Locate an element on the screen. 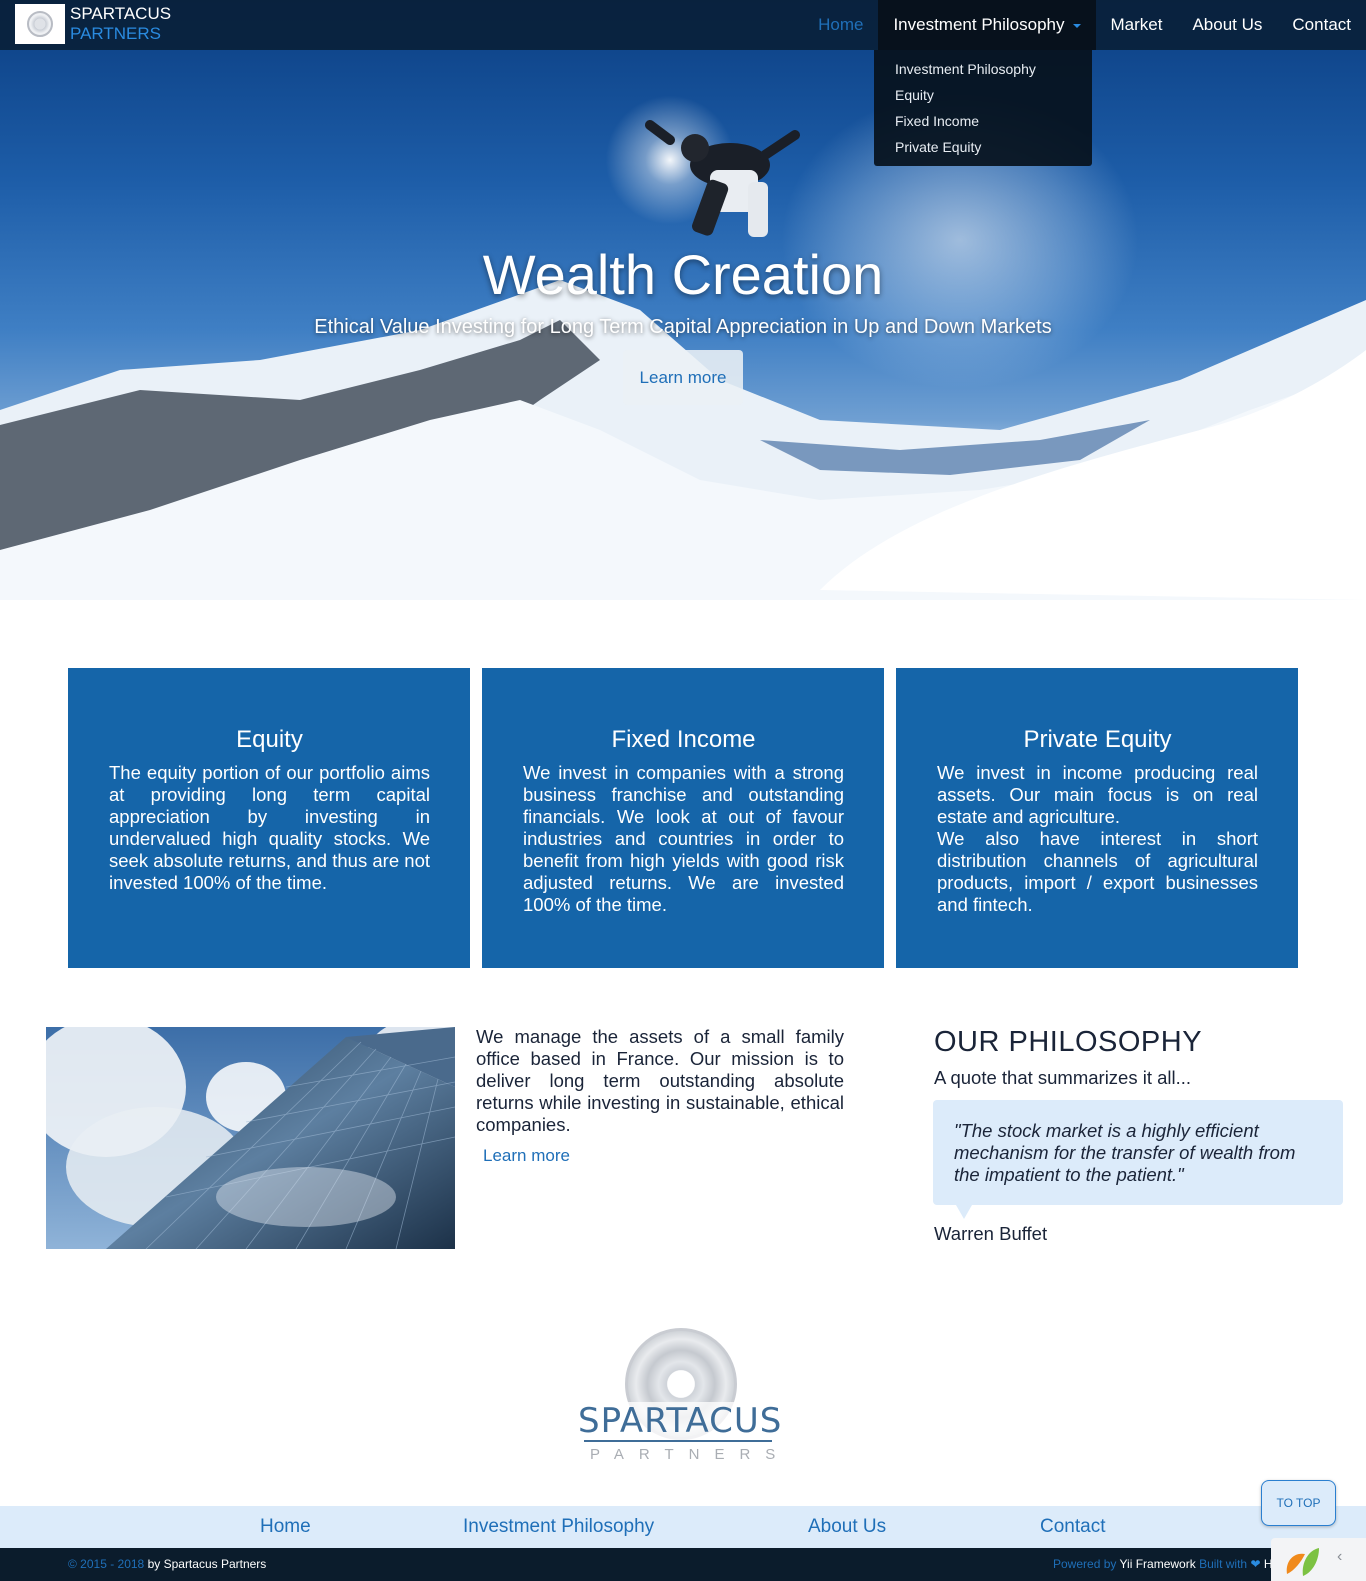 Image resolution: width=1366 pixels, height=1581 pixels. brand-subname: PARTNERS is located at coordinates (116, 33).